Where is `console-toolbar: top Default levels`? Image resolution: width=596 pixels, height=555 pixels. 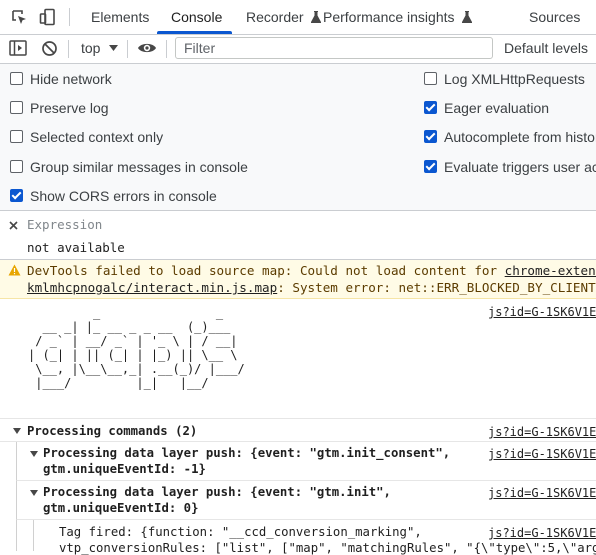
console-toolbar: top Default levels is located at coordinates (298, 49).